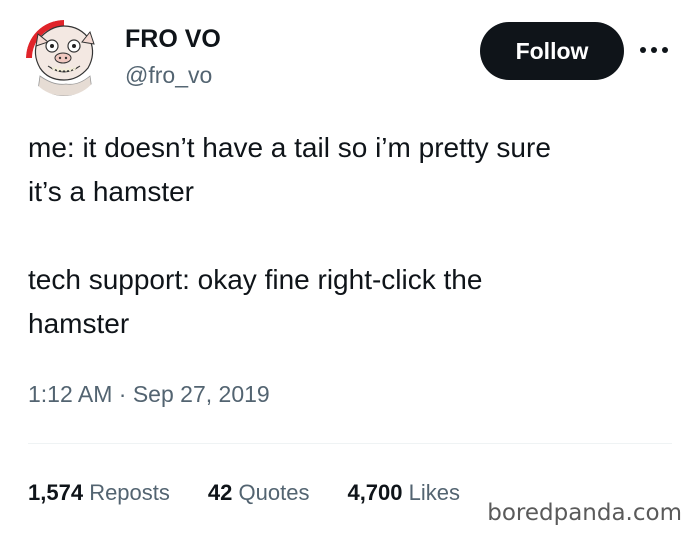  I want to click on likes-label: Likes, so click(434, 492).